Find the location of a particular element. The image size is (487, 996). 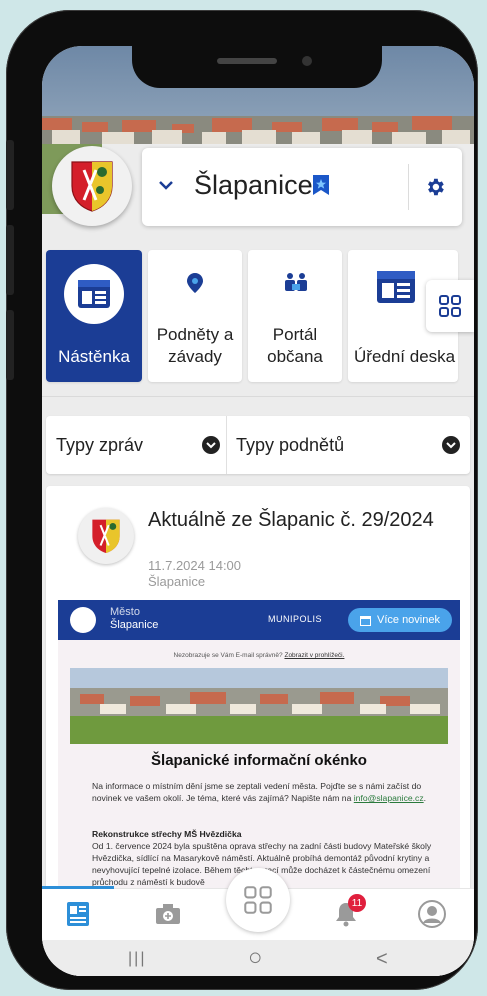

newsletter-header: Město Šlapanice MUNIPOLIS Více novinek is located at coordinates (259, 620).